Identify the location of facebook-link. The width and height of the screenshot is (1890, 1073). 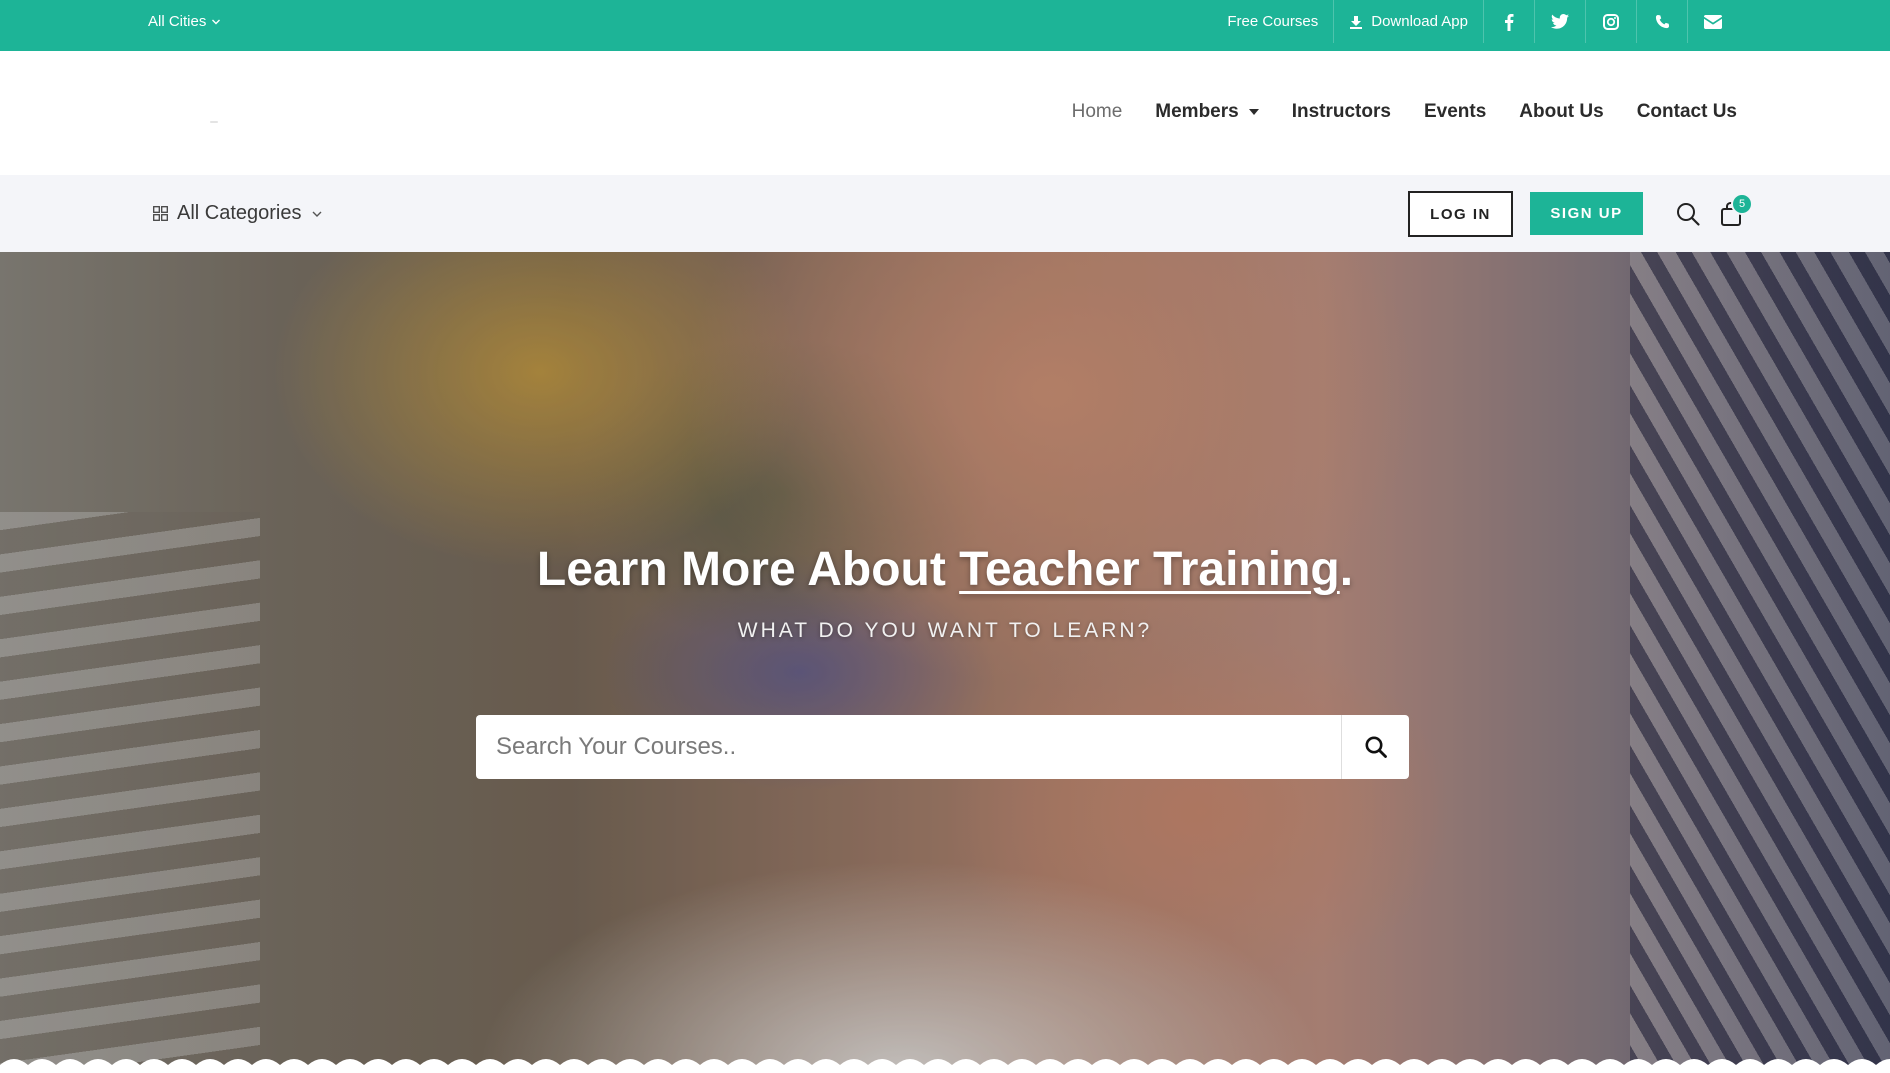
(1508, 21).